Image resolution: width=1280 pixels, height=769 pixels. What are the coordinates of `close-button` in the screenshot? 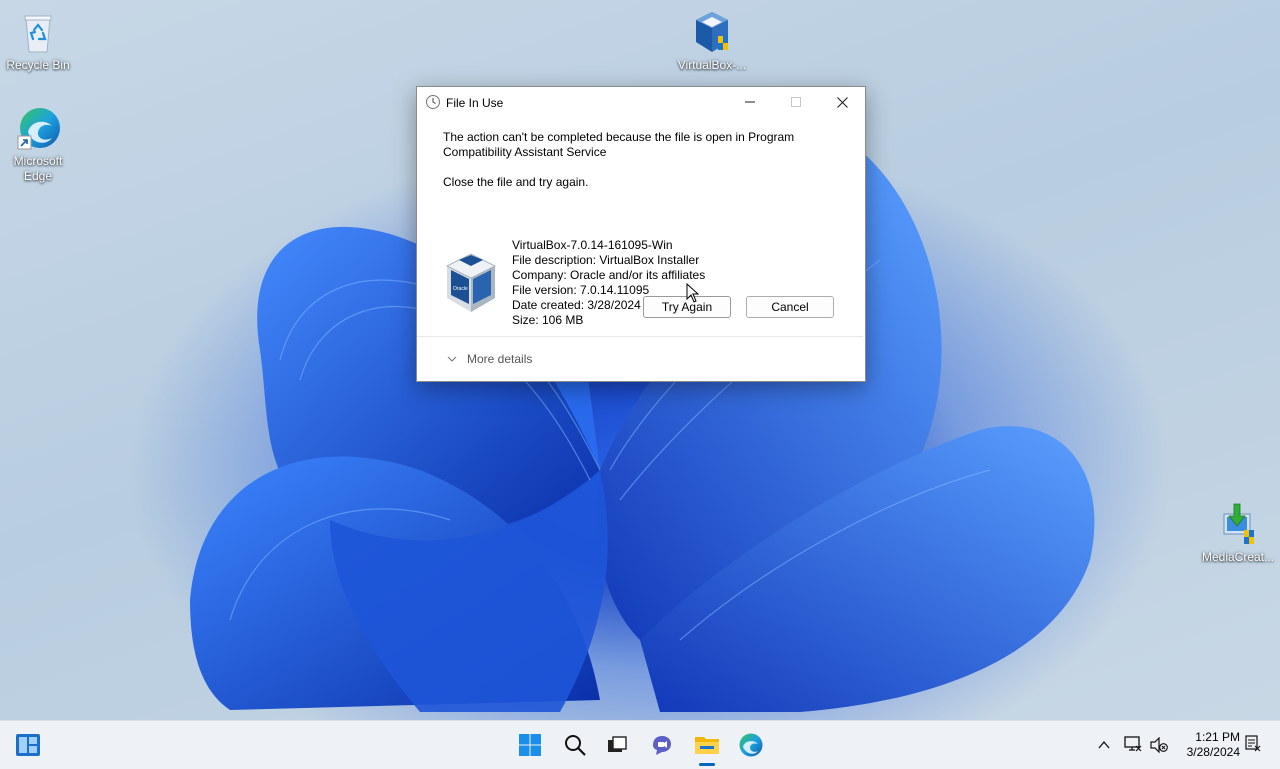 It's located at (842, 102).